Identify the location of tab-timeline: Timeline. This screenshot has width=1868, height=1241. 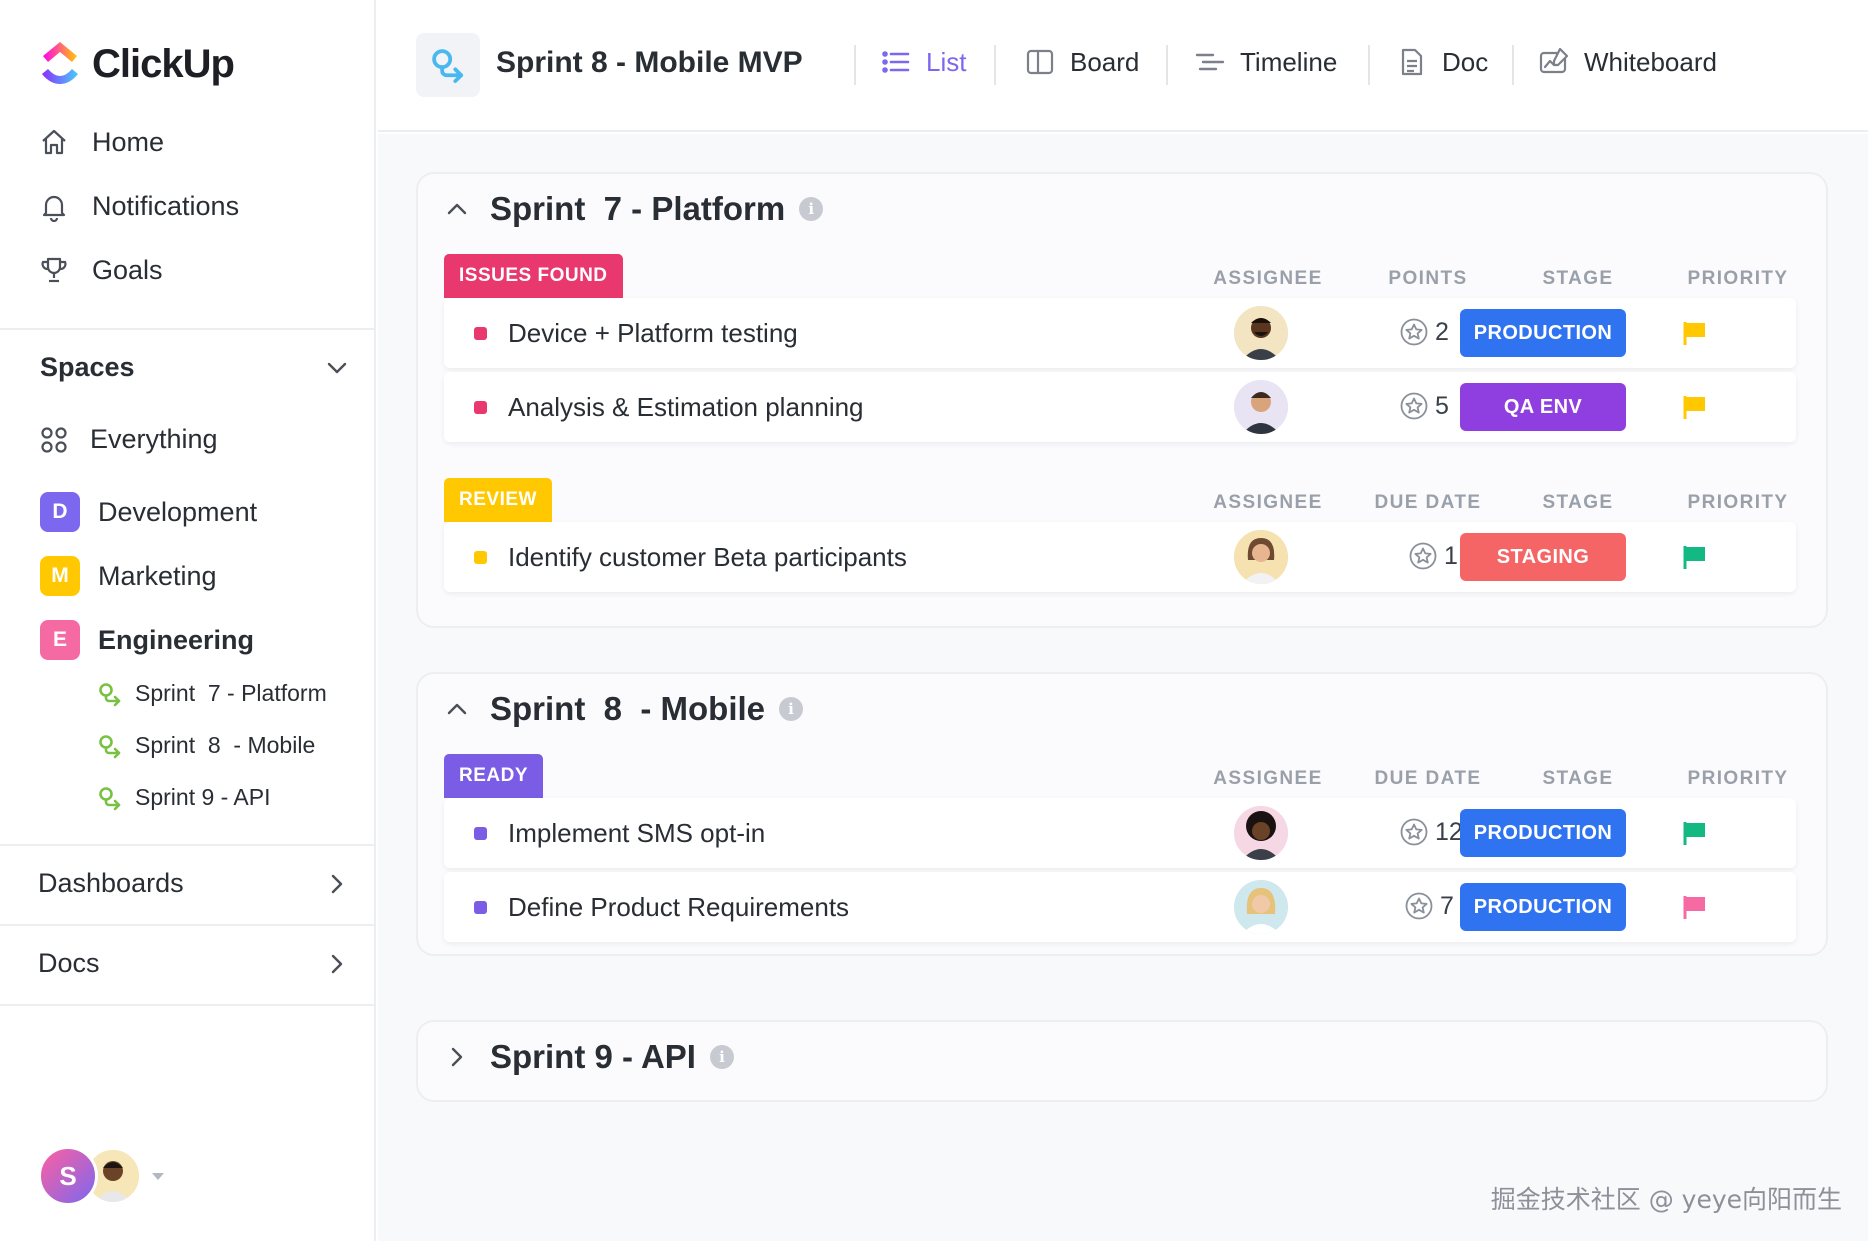
(1265, 62).